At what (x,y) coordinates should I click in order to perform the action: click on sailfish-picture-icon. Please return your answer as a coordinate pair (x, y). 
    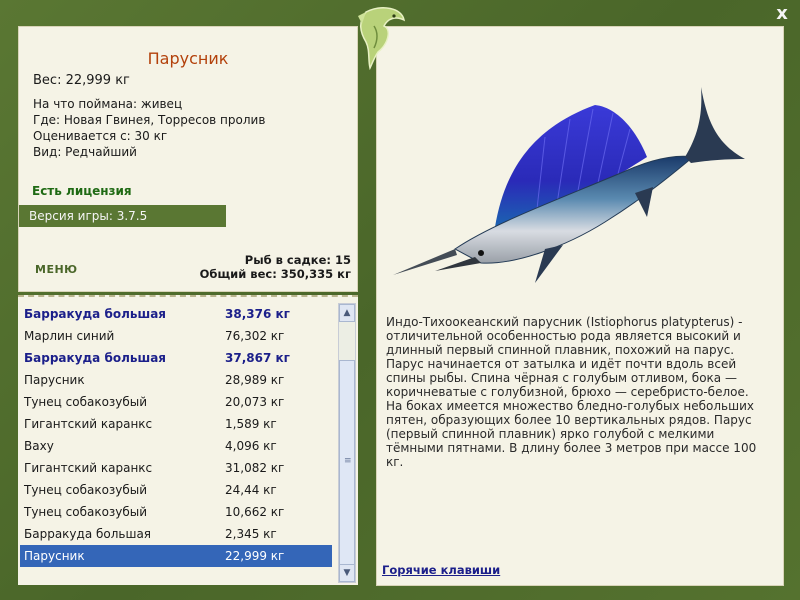
    Looking at the image, I should click on (569, 185).